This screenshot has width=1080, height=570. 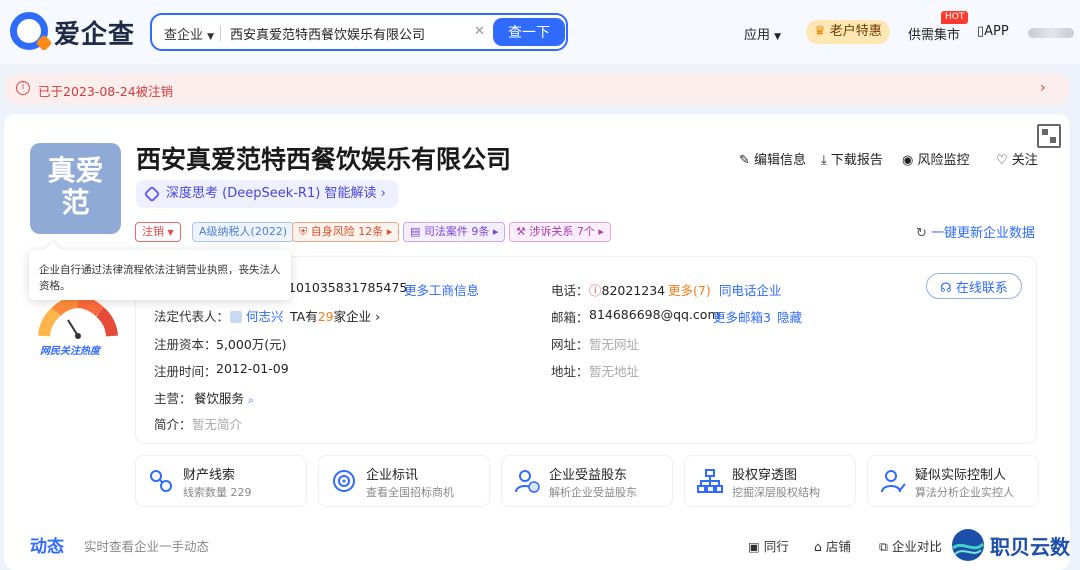 I want to click on feature-sub: 挖掘深层股权结构, so click(x=776, y=492).